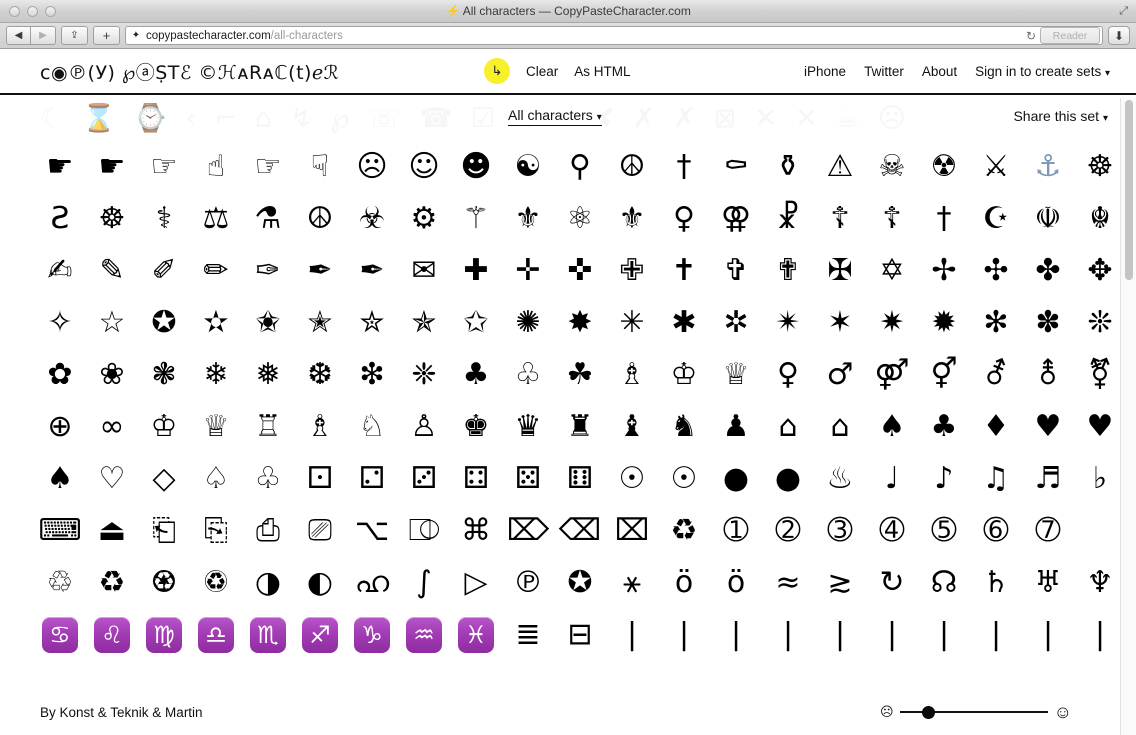 Image resolution: width=1136 pixels, height=735 pixels. Describe the element at coordinates (1129, 190) in the screenshot. I see `scrollbar-thumb` at that location.